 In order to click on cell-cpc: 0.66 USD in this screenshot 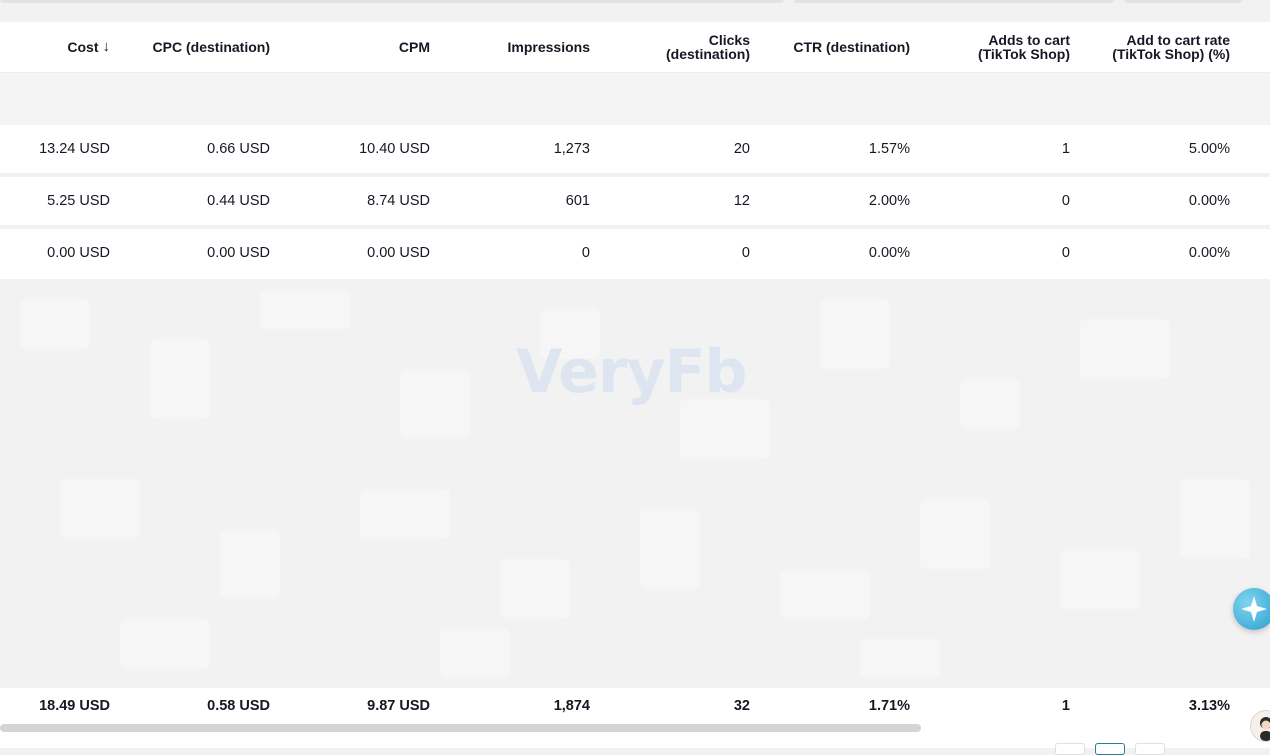, I will do `click(238, 149)`.